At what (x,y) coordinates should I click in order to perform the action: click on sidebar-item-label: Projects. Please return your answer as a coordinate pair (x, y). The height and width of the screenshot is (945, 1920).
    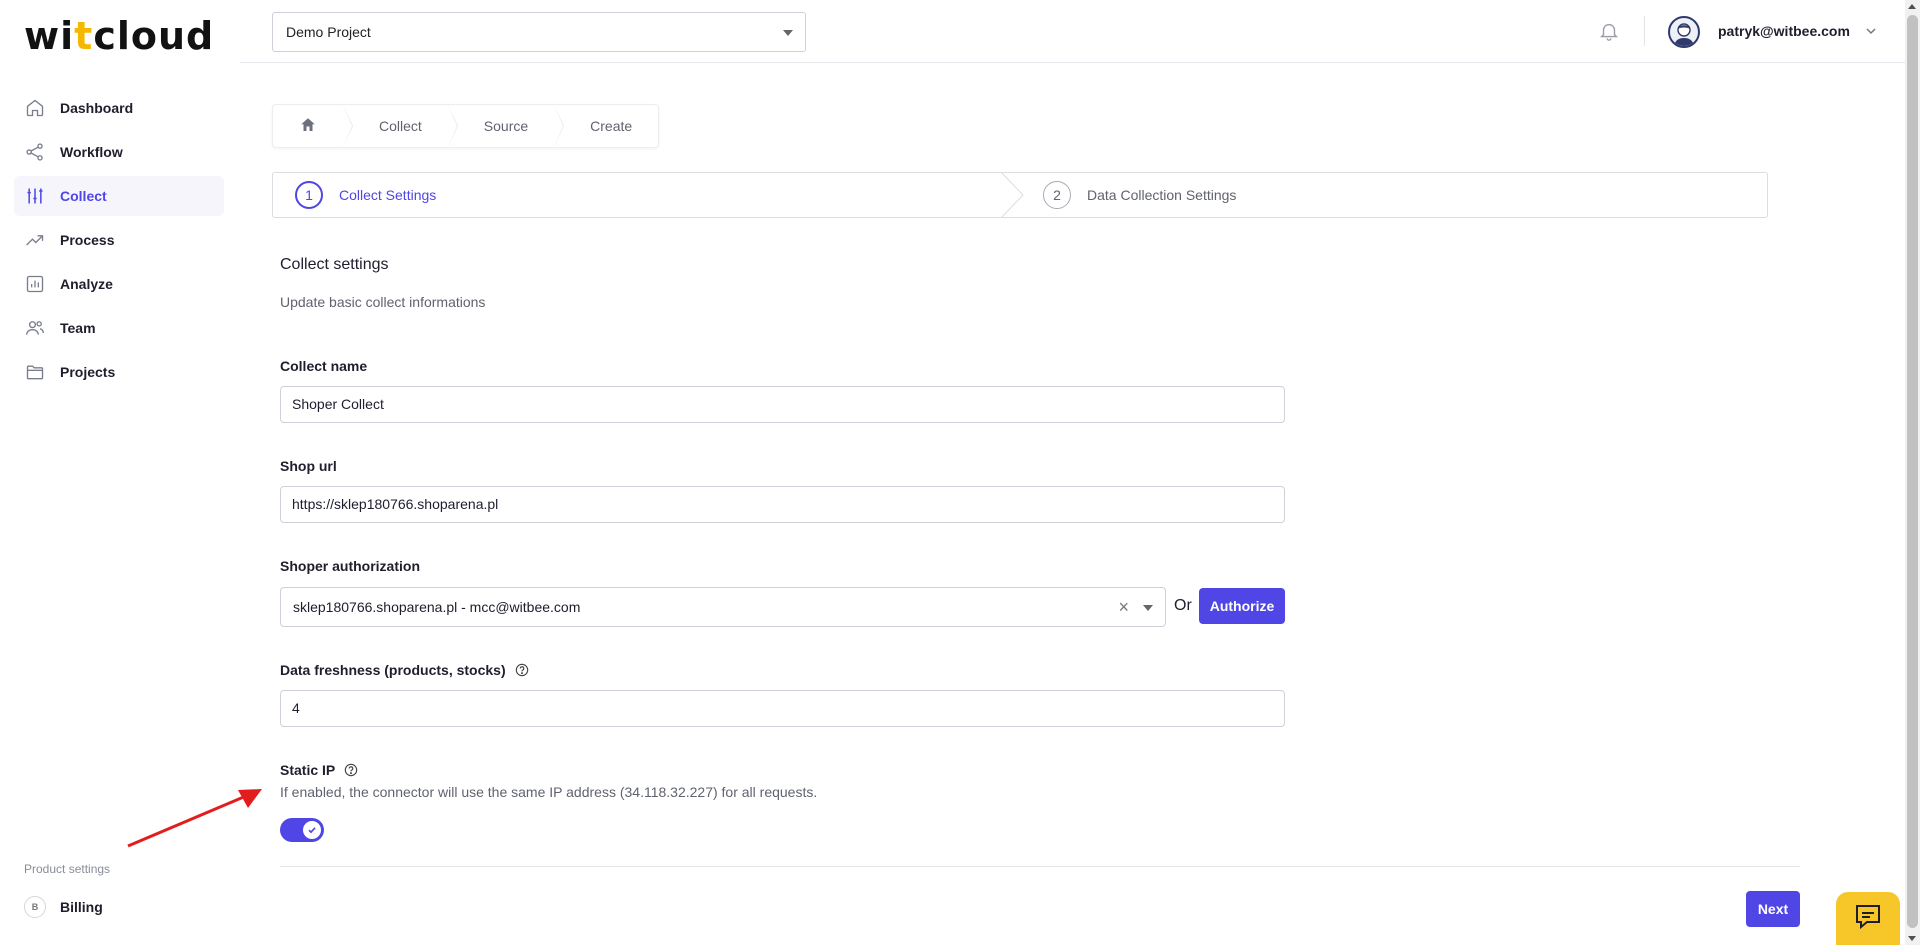
    Looking at the image, I should click on (88, 372).